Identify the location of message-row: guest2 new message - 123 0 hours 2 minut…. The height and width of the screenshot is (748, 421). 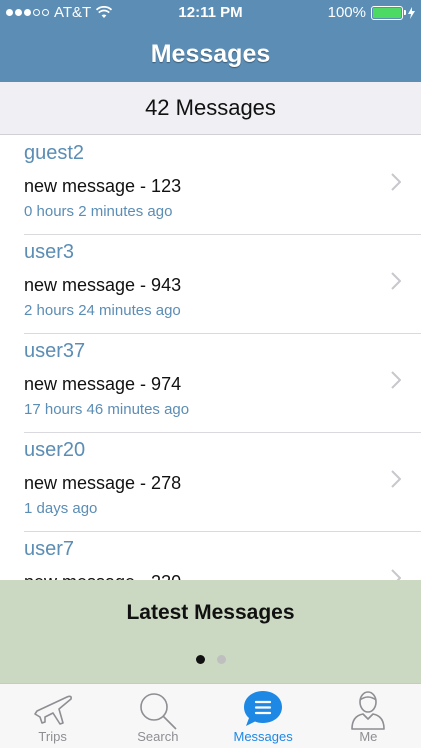
(222, 185).